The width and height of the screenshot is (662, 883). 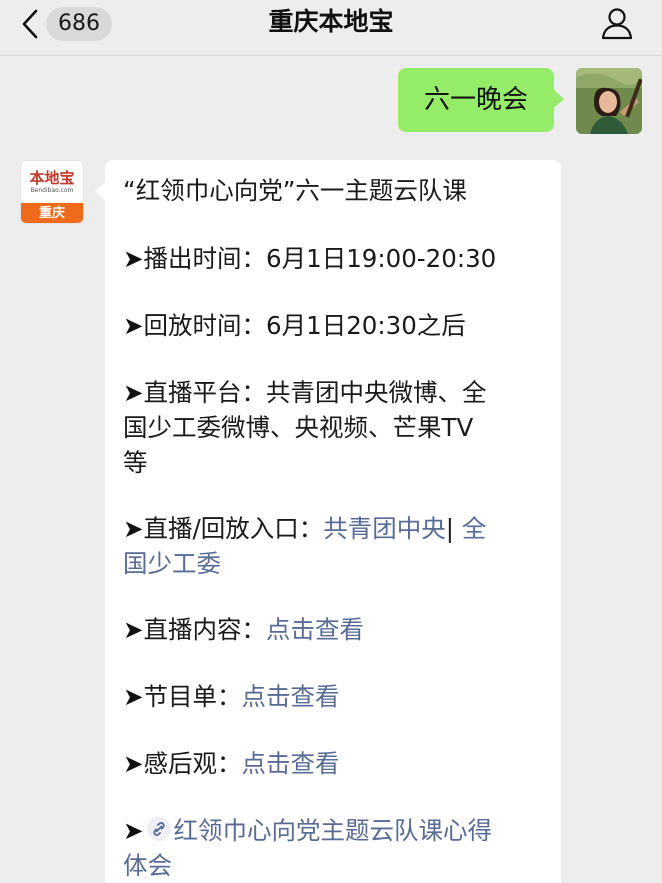 I want to click on entry-line: ➤直播/回放入口：共青团中央| 全, so click(x=304, y=529).